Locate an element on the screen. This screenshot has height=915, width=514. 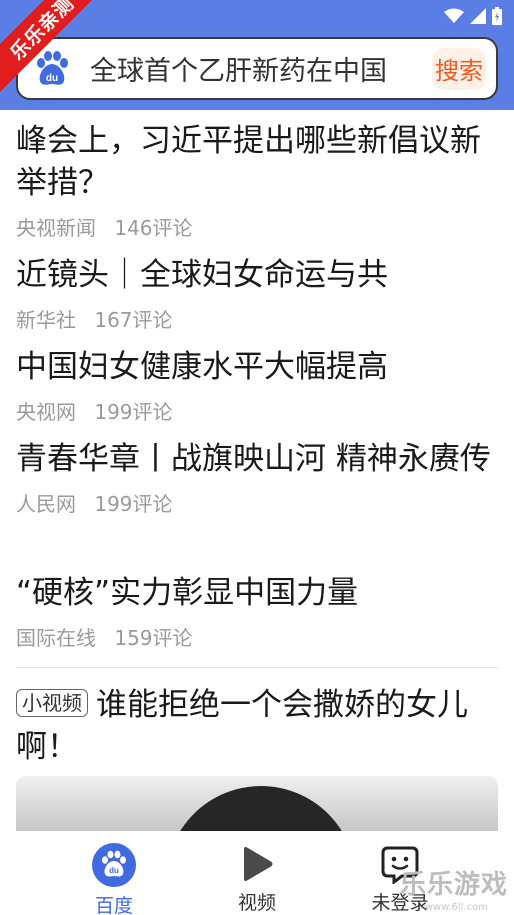
video-title: 小视频 谁能拒绝一个会撒娇的女儿啊！ is located at coordinates (258, 726).